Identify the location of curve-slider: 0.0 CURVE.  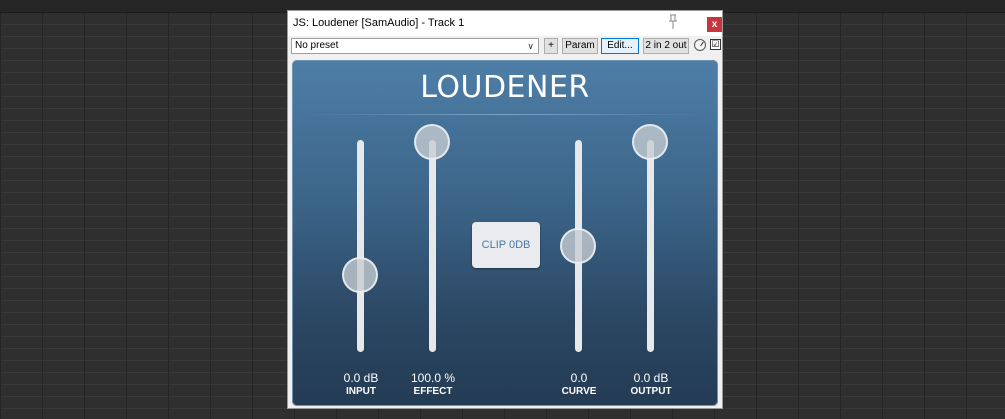
(579, 233).